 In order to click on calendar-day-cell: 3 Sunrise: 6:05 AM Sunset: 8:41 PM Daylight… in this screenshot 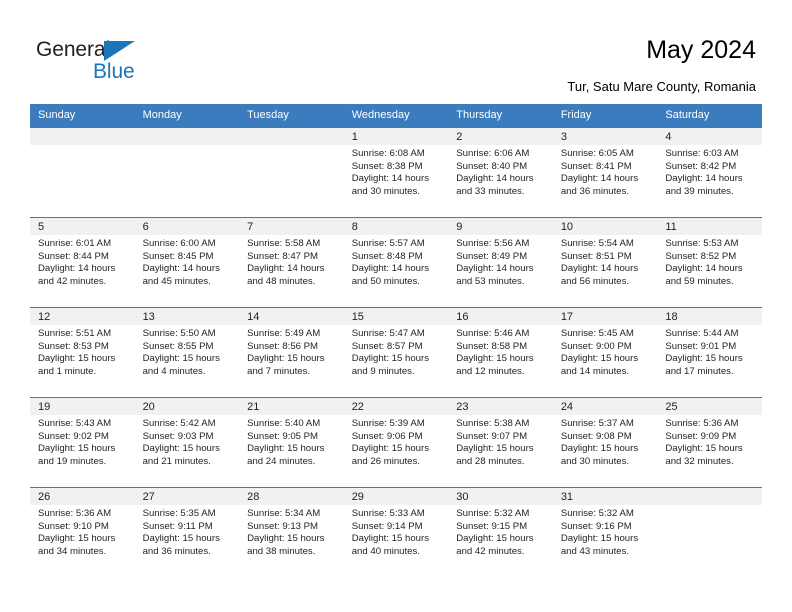, I will do `click(605, 172)`.